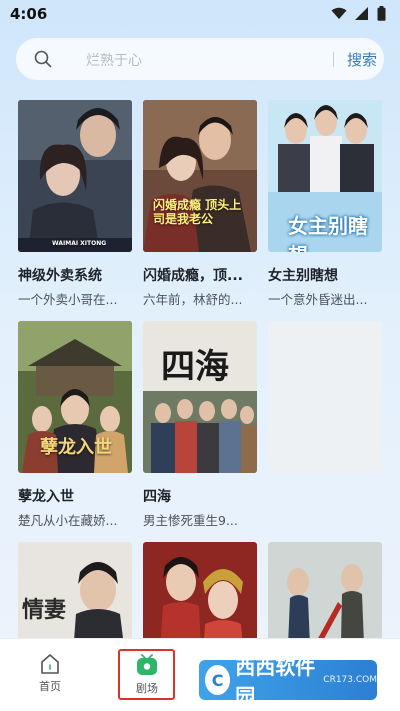 Image resolution: width=400 pixels, height=711 pixels. What do you see at coordinates (200, 176) in the screenshot?
I see `drama-poster: 闪婚成瘾 顶头上司是我老公` at bounding box center [200, 176].